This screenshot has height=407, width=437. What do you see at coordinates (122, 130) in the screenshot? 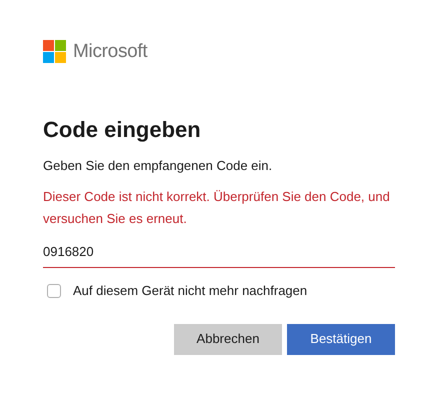
I see `page-title: Code eingeben` at bounding box center [122, 130].